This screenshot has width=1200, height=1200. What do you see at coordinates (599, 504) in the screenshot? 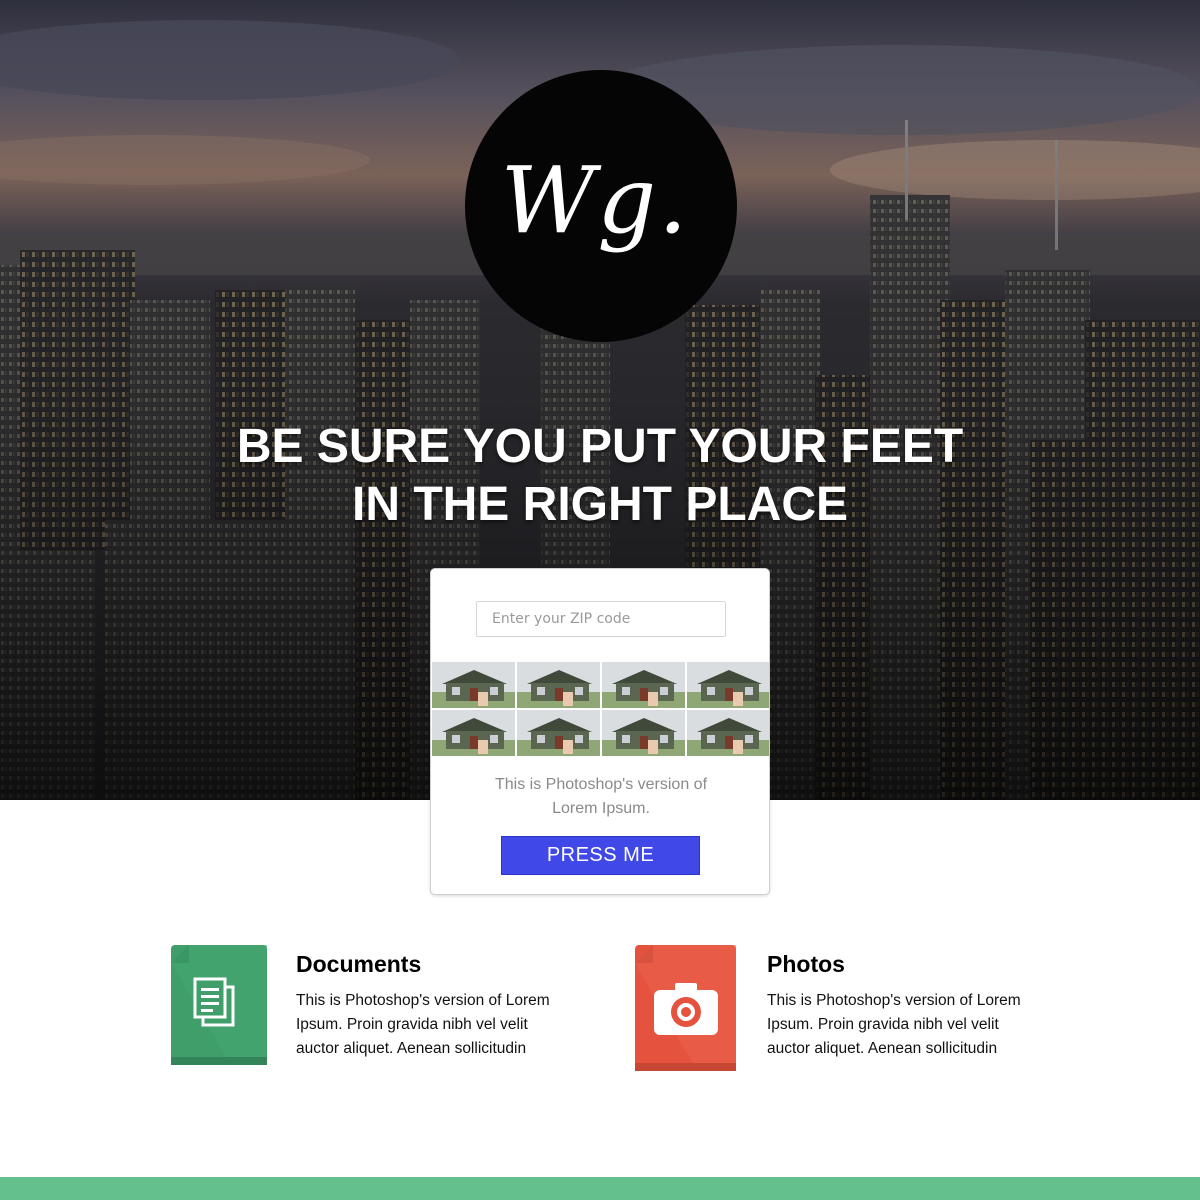
I see `headline-line-2: IN THE RIGHT PLACE` at bounding box center [599, 504].